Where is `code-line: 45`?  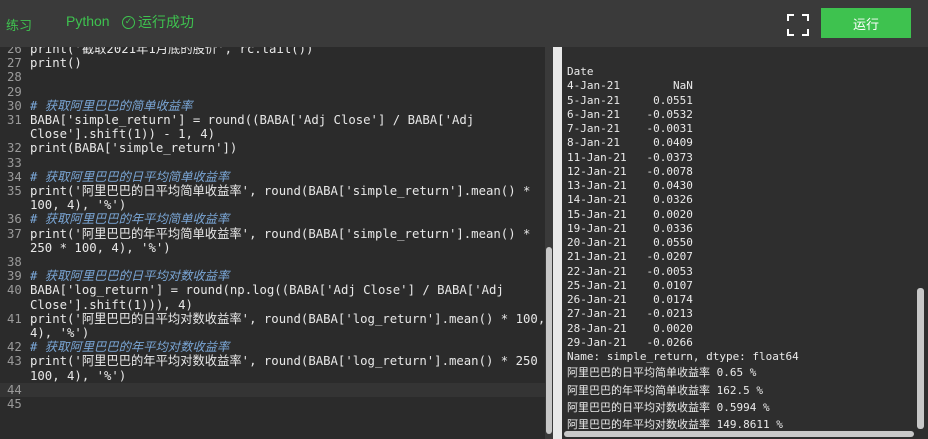 code-line: 45 is located at coordinates (272, 404).